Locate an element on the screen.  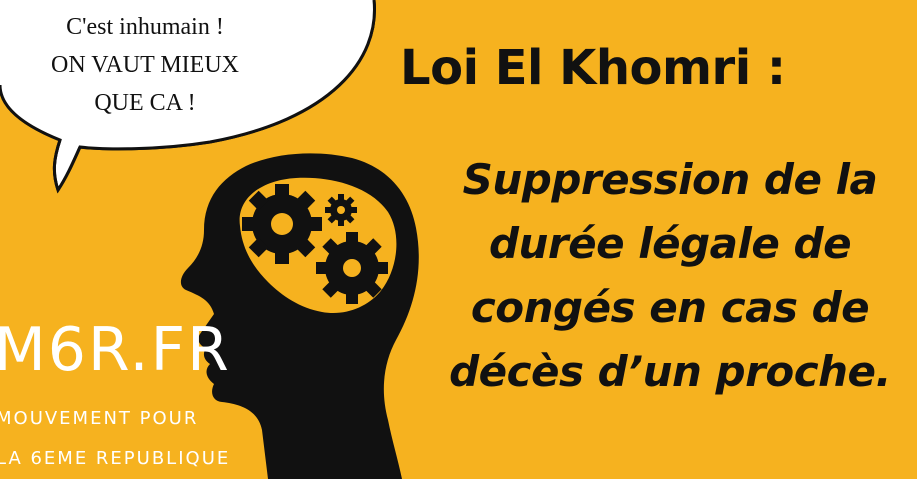
headline-line-1: Suppression de la is located at coordinates (670, 179).